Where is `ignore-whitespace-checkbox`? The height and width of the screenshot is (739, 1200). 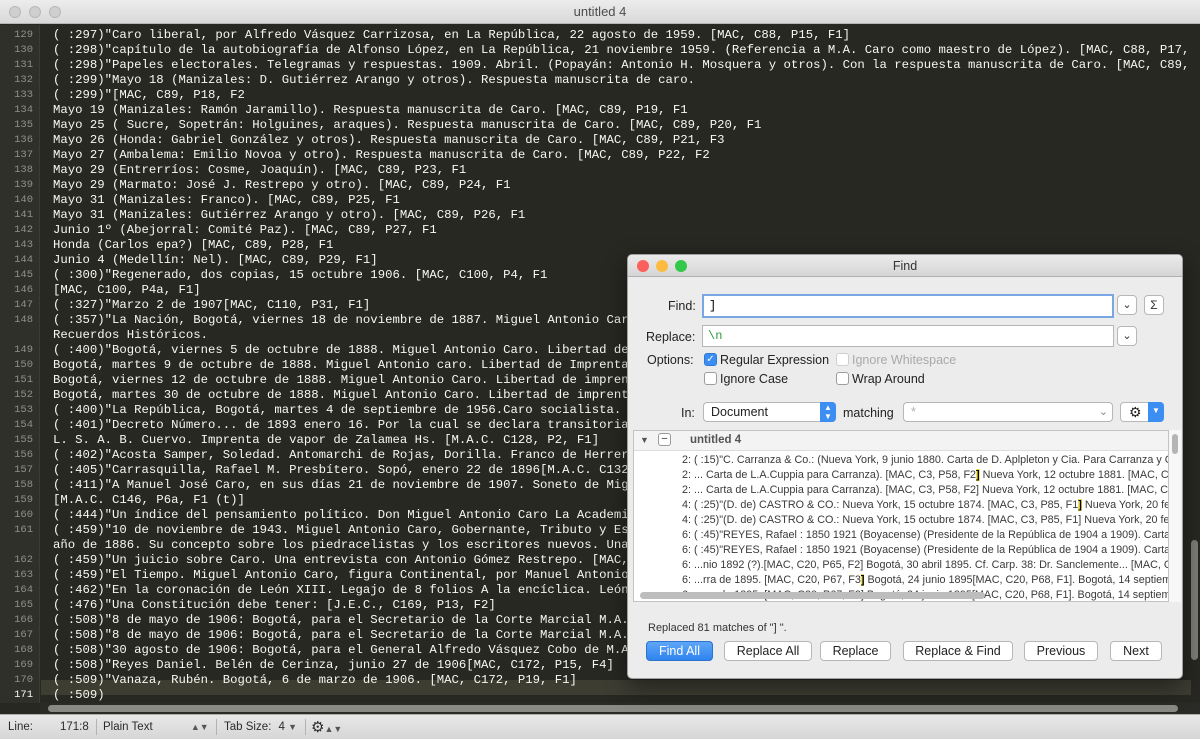
ignore-whitespace-checkbox is located at coordinates (842, 359).